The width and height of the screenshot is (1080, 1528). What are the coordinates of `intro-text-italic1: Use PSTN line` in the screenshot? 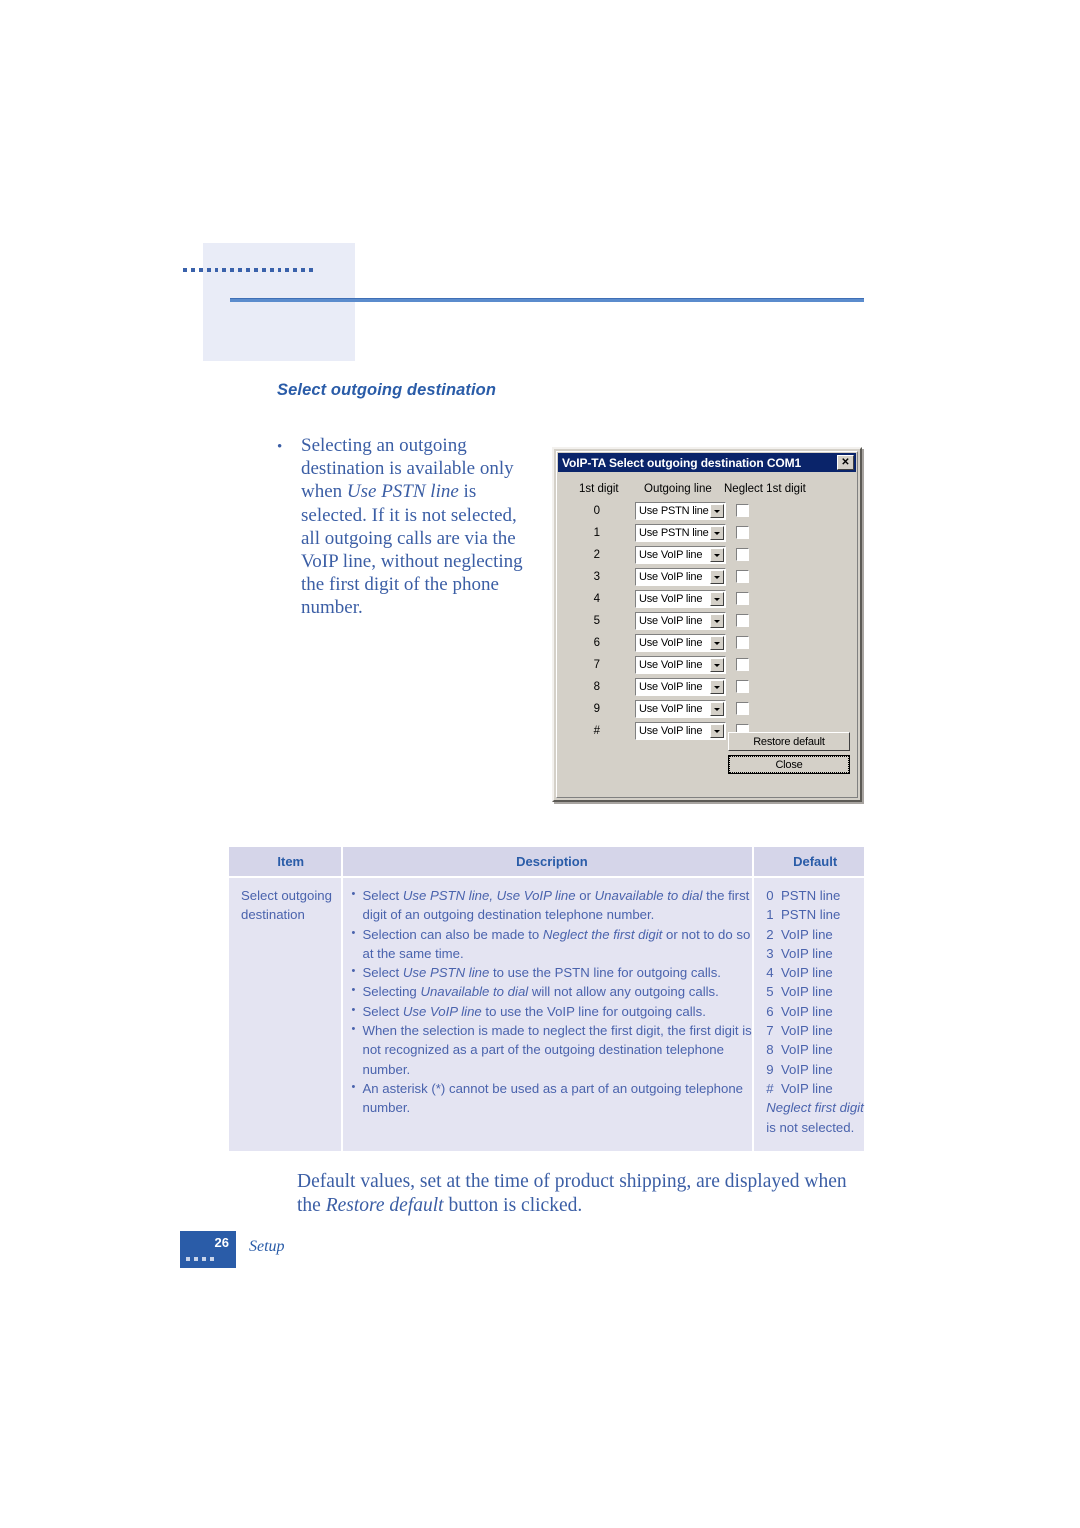 It's located at (402, 492).